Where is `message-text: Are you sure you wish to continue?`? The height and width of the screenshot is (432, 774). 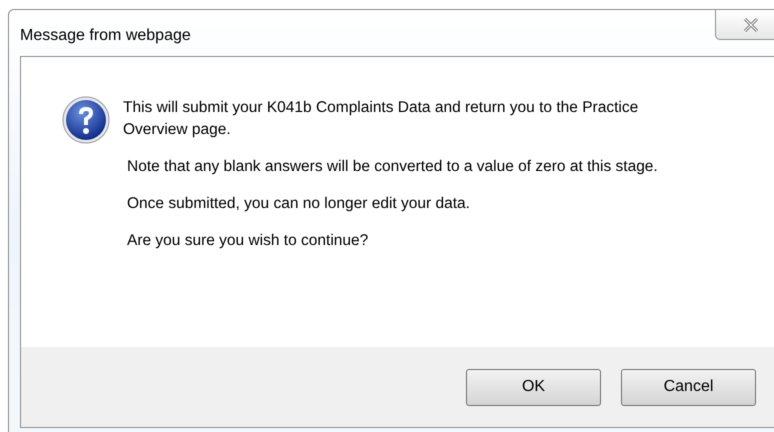 message-text: Are you sure you wish to continue? is located at coordinates (248, 241).